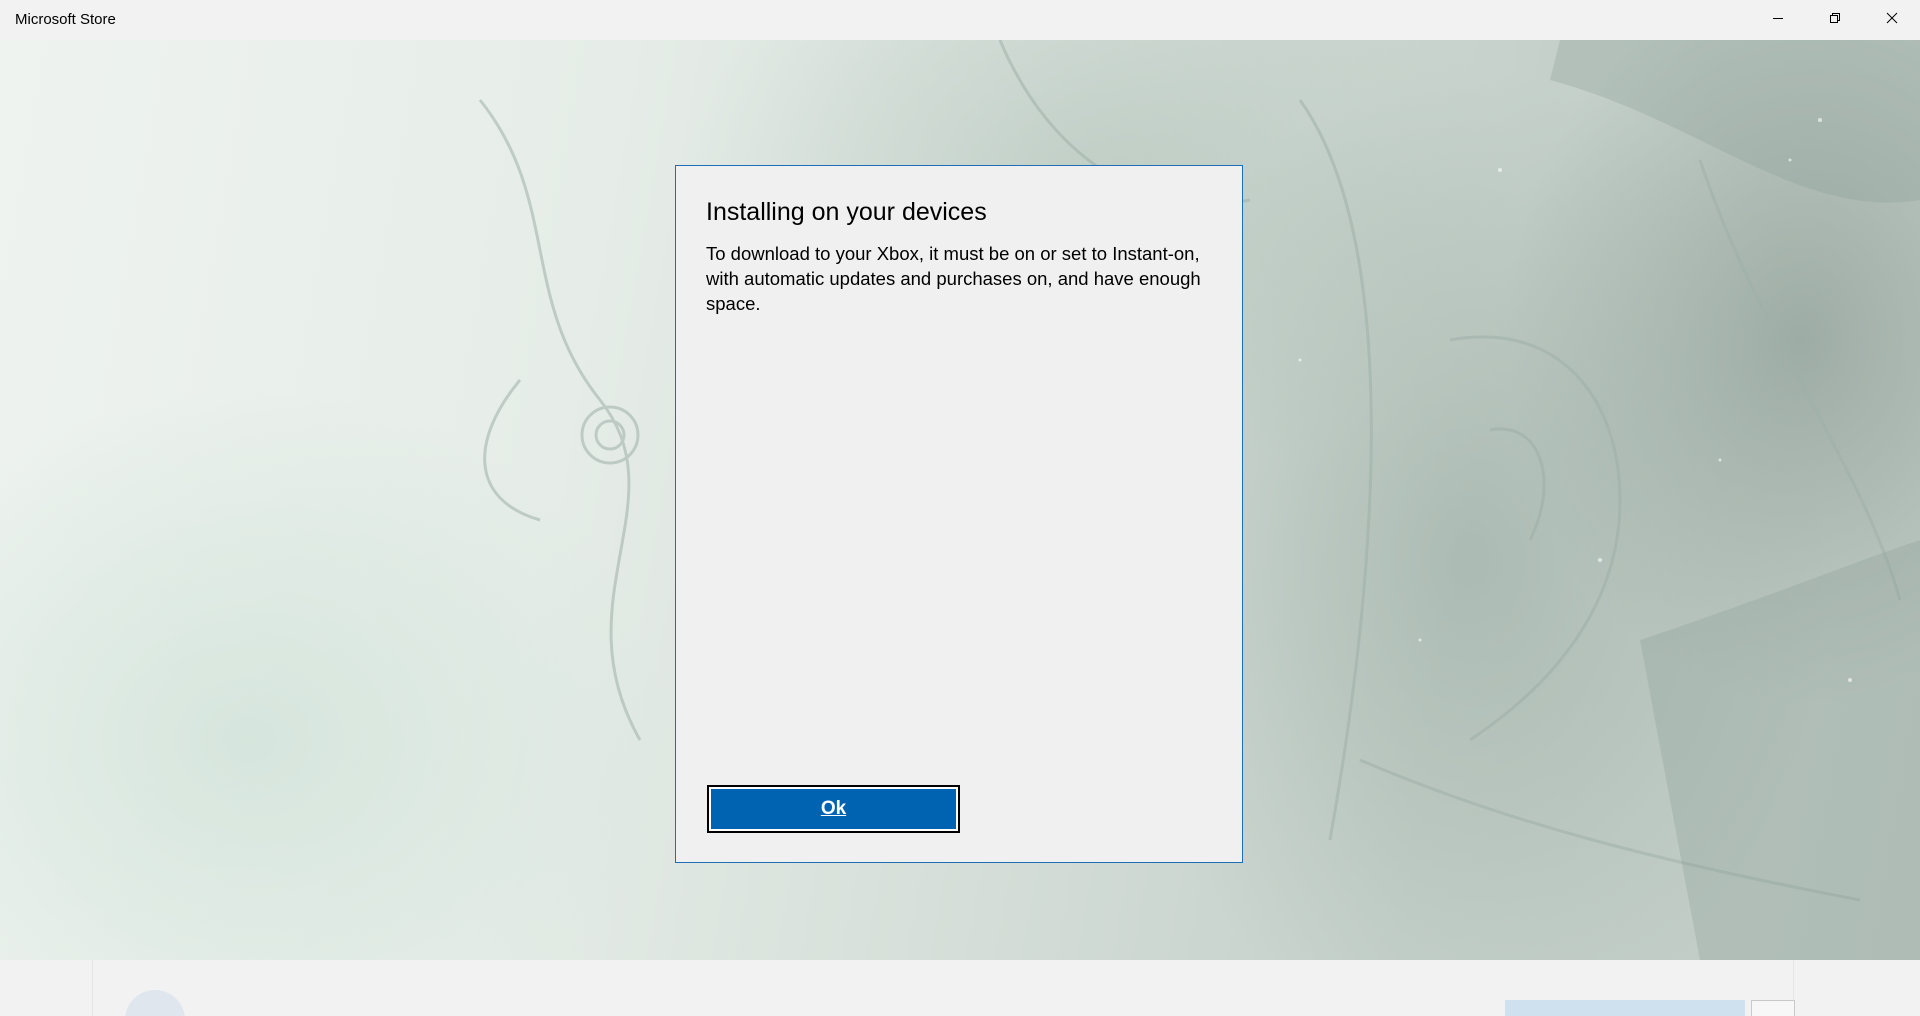 The image size is (1920, 1016). I want to click on get-button, so click(1625, 1008).